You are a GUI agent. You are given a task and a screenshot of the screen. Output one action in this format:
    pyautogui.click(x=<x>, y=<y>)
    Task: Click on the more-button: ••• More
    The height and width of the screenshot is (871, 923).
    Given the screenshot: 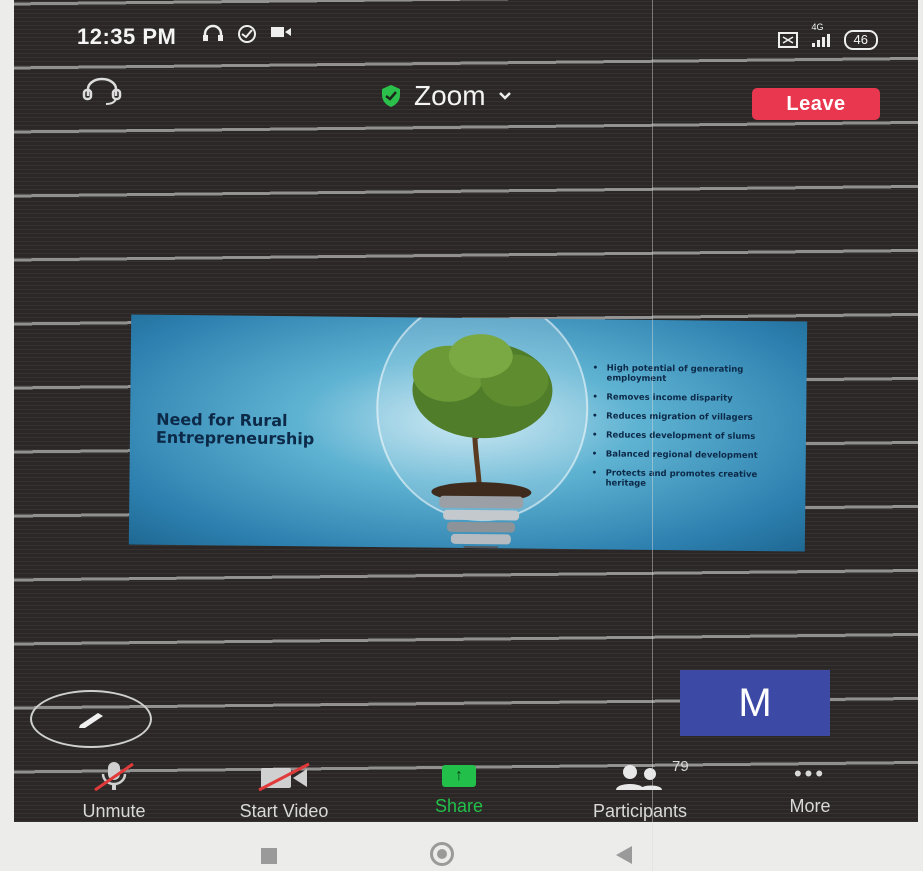 What is the action you would take?
    pyautogui.click(x=810, y=788)
    